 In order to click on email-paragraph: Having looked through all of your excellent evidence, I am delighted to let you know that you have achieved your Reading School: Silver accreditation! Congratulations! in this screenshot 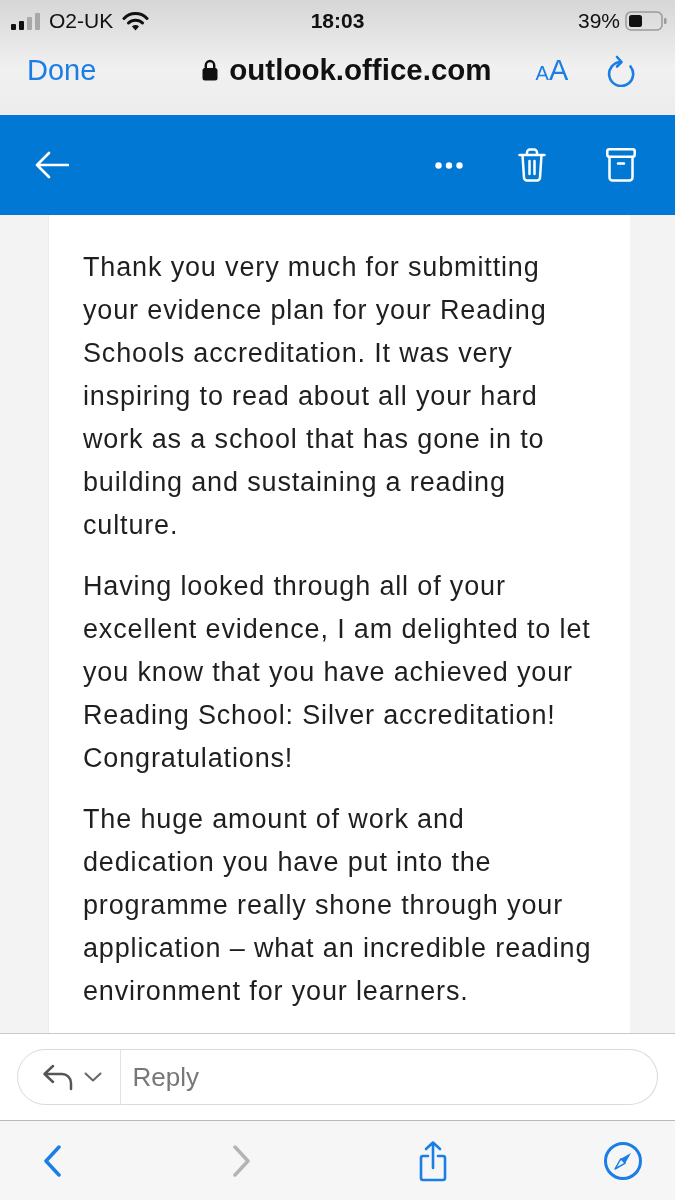, I will do `click(337, 672)`.